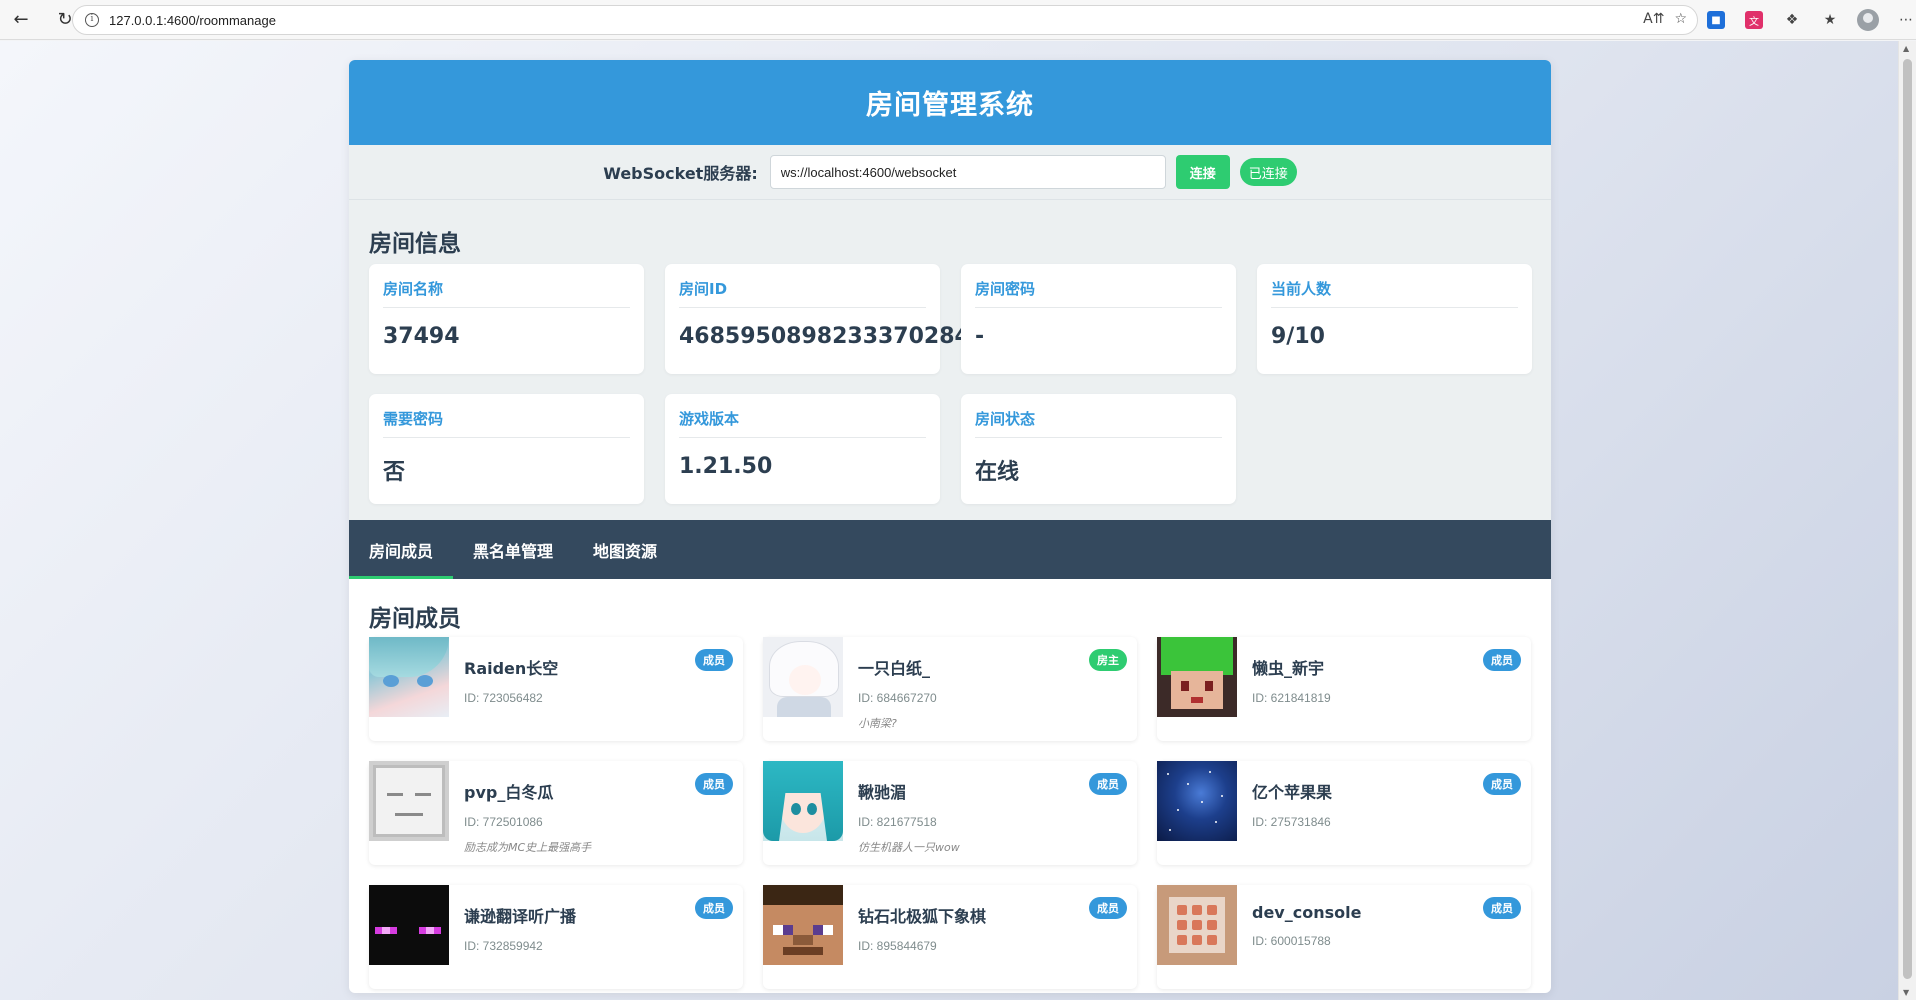  I want to click on member-id: ID: 772501086, so click(503, 822).